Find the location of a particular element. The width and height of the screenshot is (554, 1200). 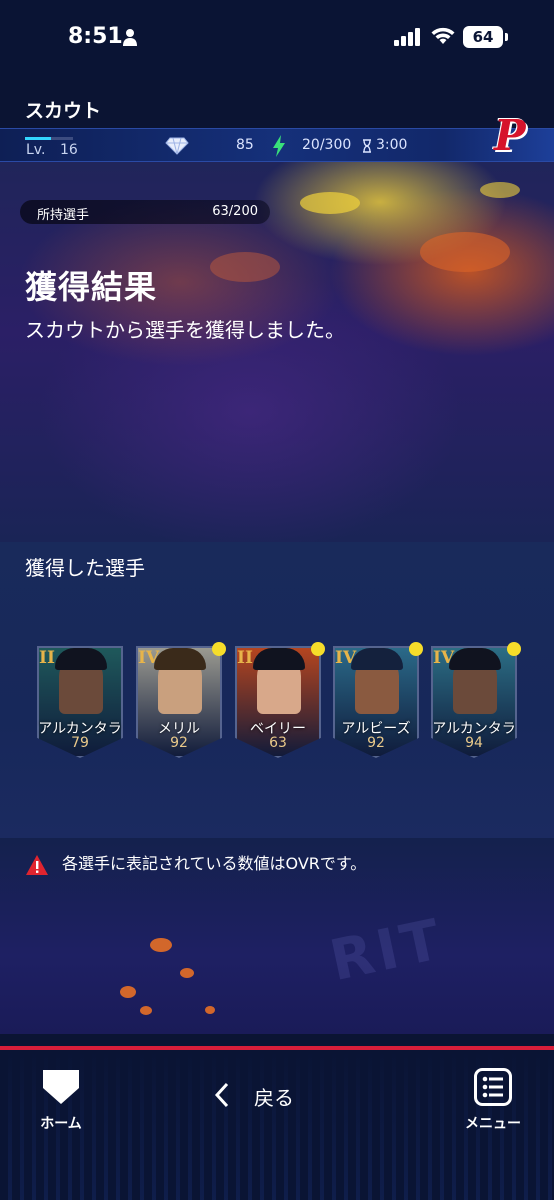

menu-list-icon is located at coordinates (493, 1087).